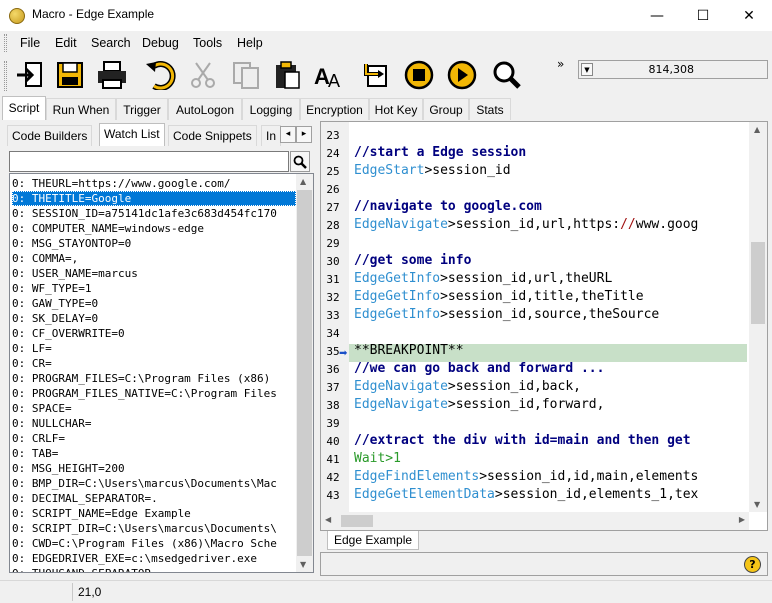 The height and width of the screenshot is (603, 772). Describe the element at coordinates (154, 408) in the screenshot. I see `watch-list-item: 0: SPACE=` at that location.